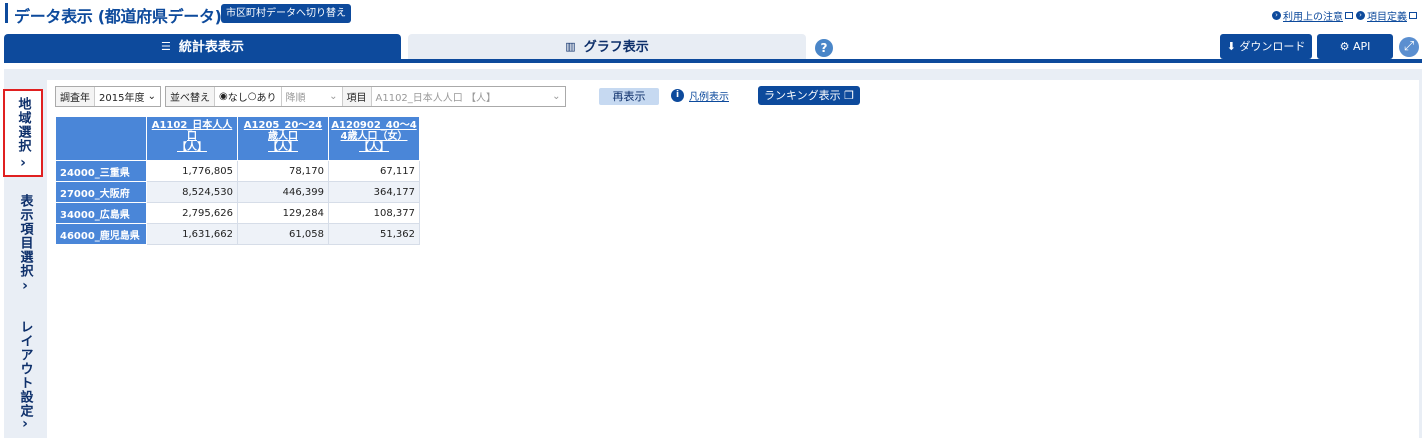  Describe the element at coordinates (824, 48) in the screenshot. I see `help-icon: ?` at that location.